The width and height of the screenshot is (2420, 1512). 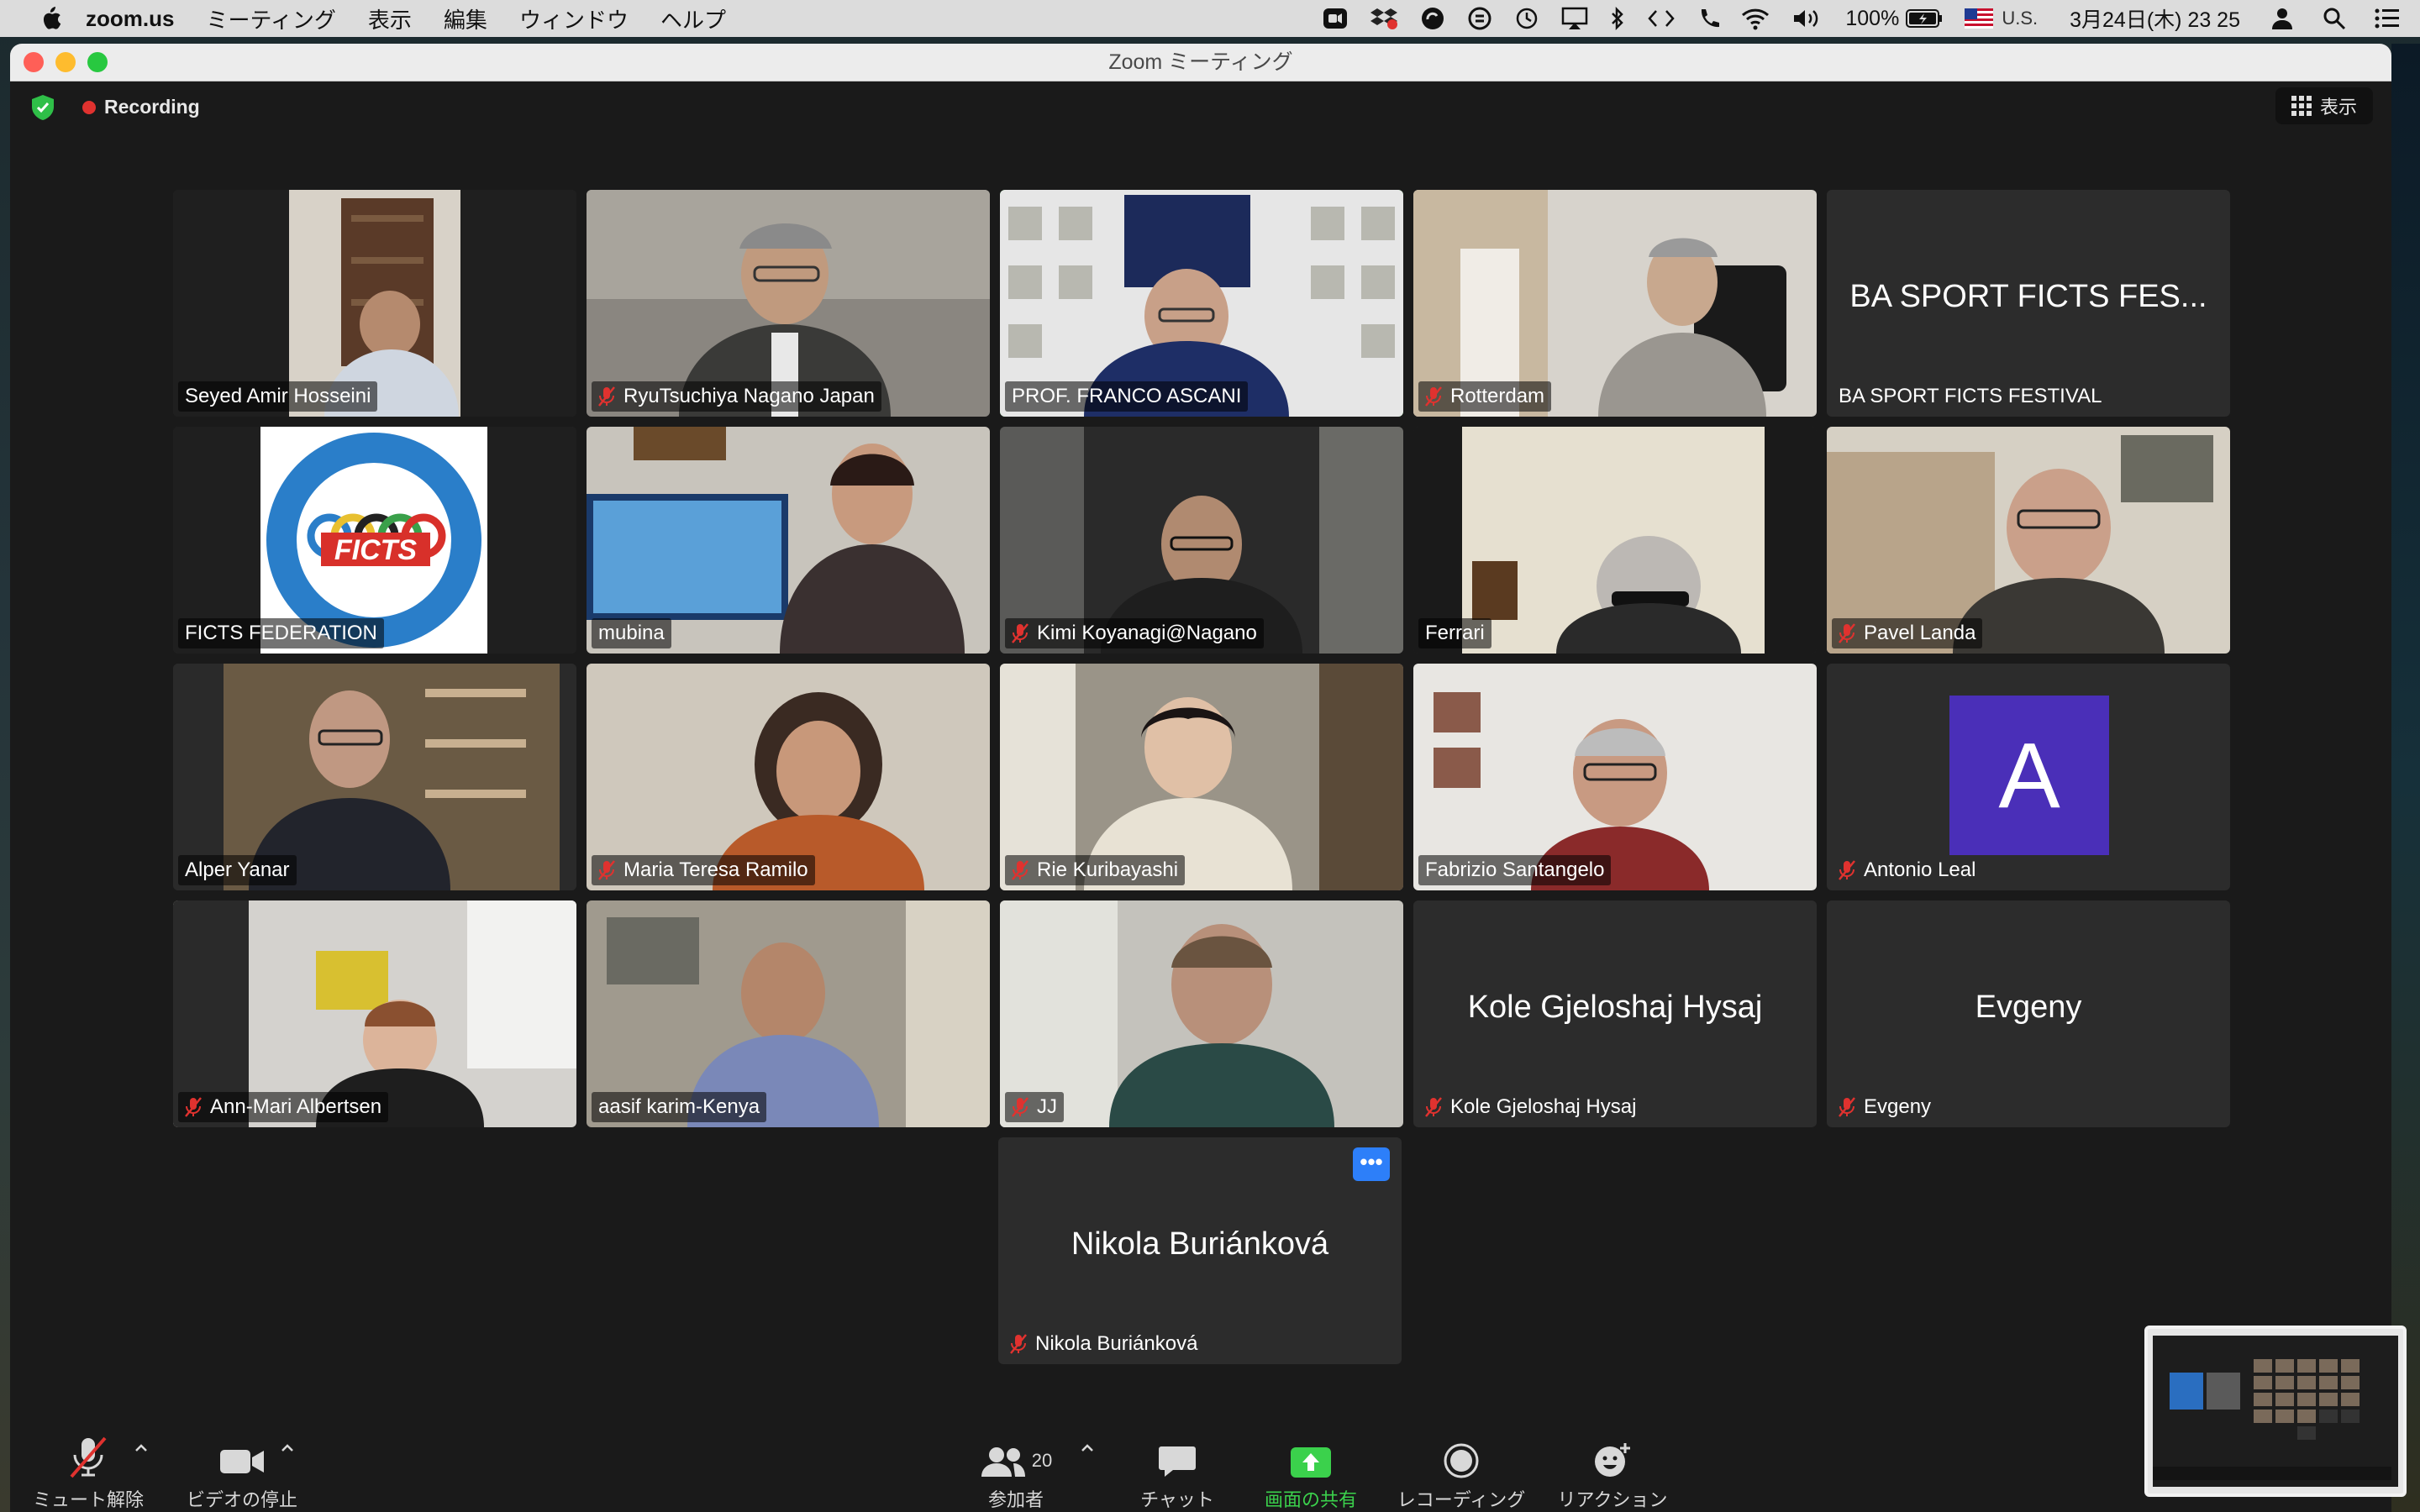 What do you see at coordinates (2334, 18) in the screenshot?
I see `spotlight-search-icon` at bounding box center [2334, 18].